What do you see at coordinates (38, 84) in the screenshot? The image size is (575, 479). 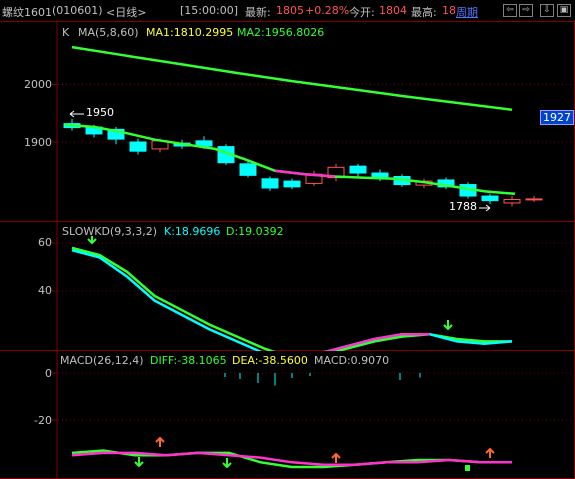 I see `price-axis-label: 2000` at bounding box center [38, 84].